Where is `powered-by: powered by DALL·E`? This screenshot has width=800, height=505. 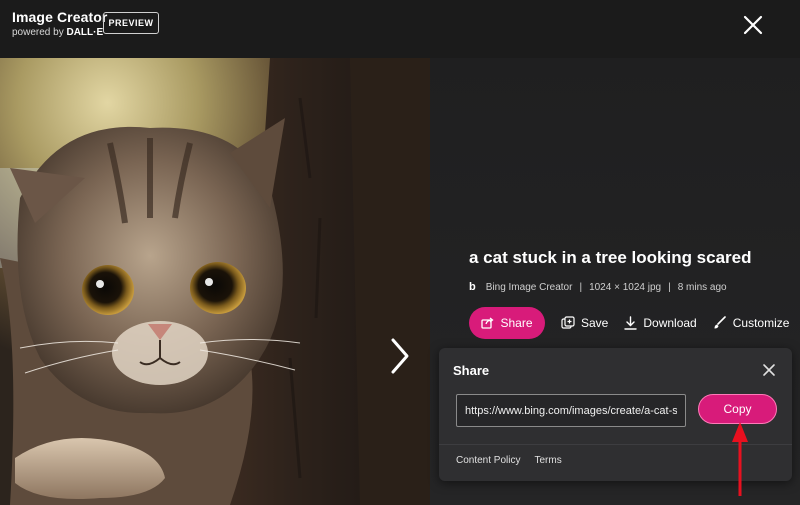 powered-by: powered by DALL·E is located at coordinates (59, 32).